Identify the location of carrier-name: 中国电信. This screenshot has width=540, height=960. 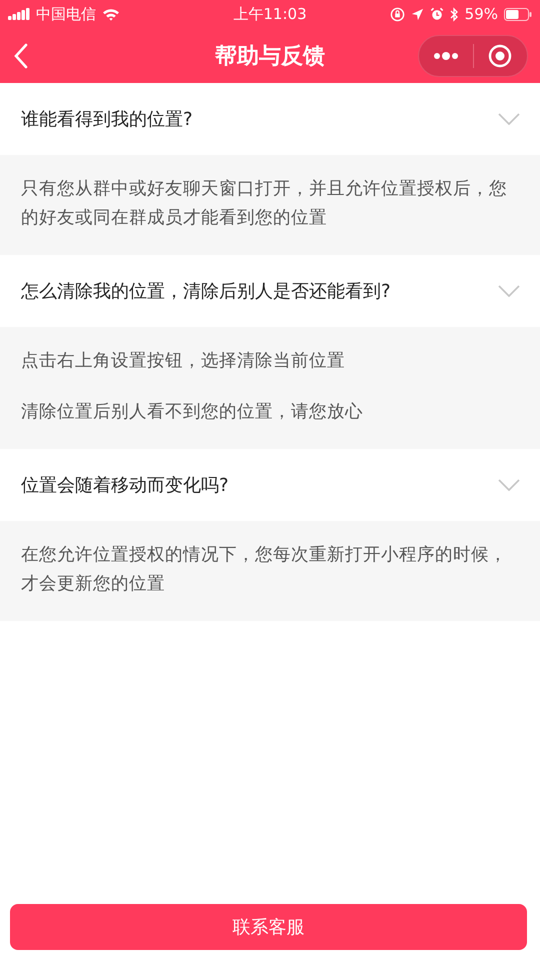
(66, 14).